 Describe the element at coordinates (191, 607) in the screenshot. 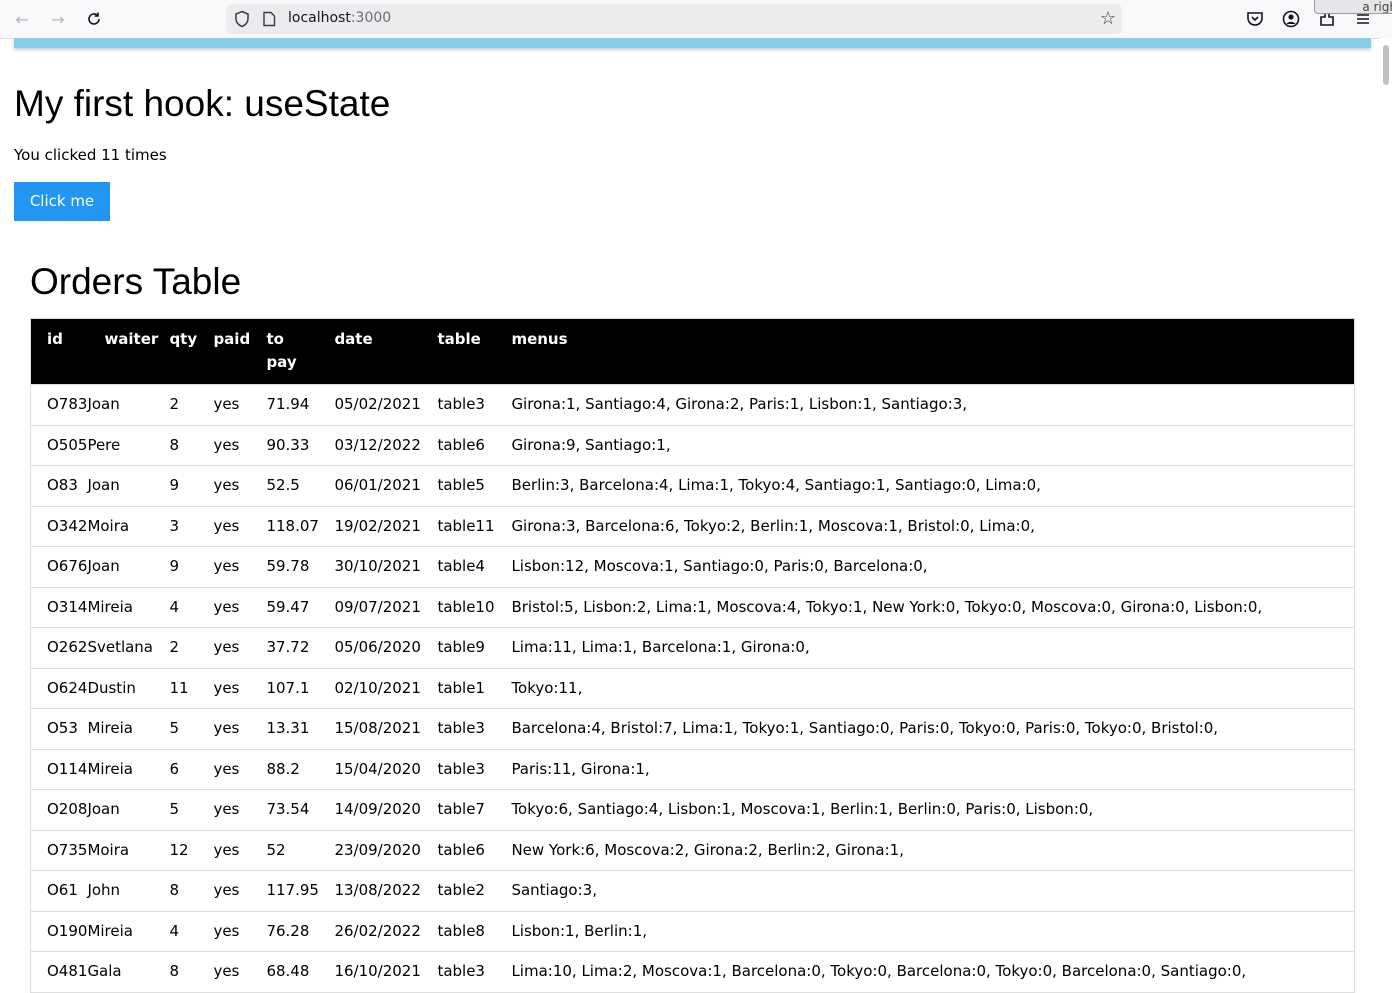

I see `cell-qty: 4` at that location.